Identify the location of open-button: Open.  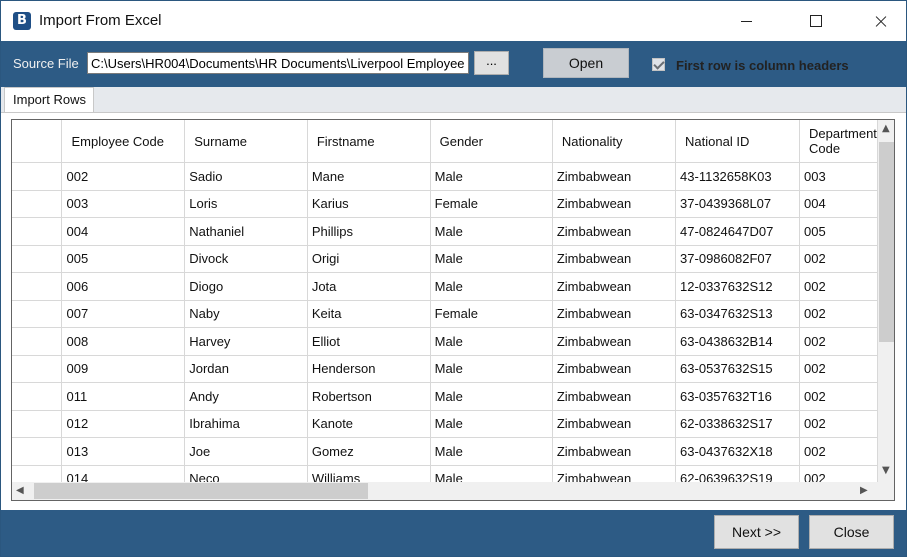
(586, 63).